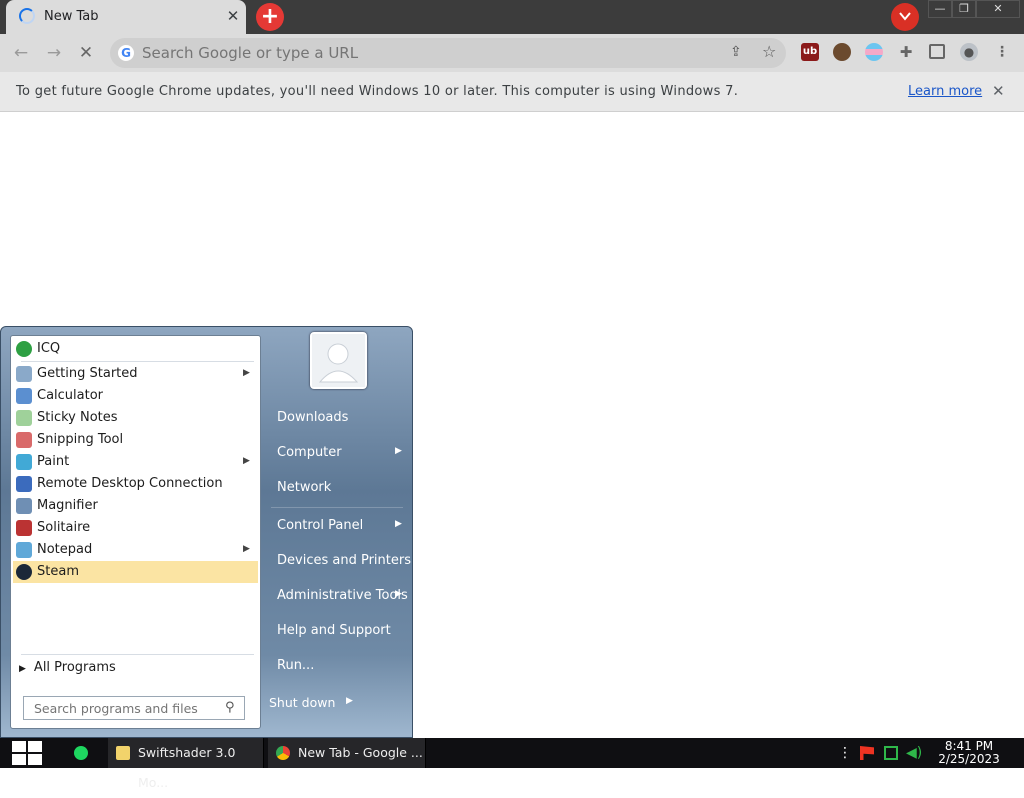 The width and height of the screenshot is (1024, 798). What do you see at coordinates (24, 550) in the screenshot?
I see `notepad-icon` at bounding box center [24, 550].